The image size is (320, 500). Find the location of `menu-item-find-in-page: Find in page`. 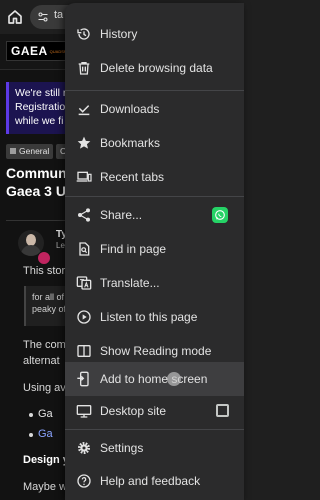

menu-item-find-in-page: Find in page is located at coordinates (154, 249).